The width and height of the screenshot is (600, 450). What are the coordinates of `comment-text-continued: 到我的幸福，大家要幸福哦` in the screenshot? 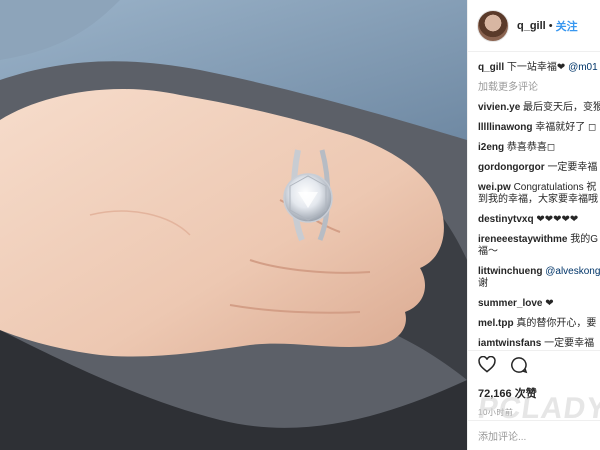 It's located at (538, 199).